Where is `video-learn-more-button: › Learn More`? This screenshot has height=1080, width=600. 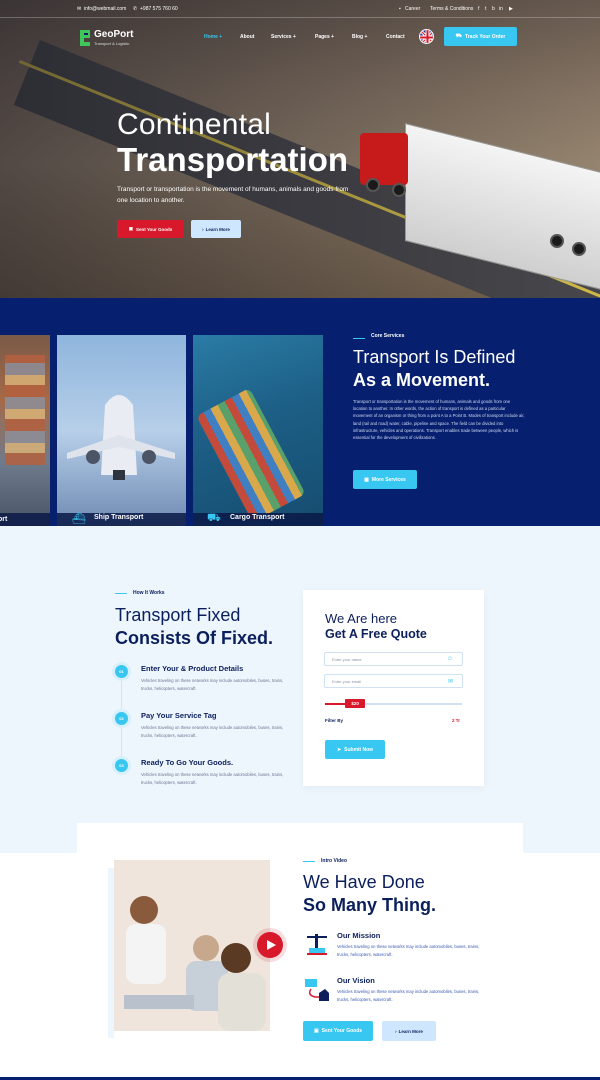 video-learn-more-button: › Learn More is located at coordinates (409, 1031).